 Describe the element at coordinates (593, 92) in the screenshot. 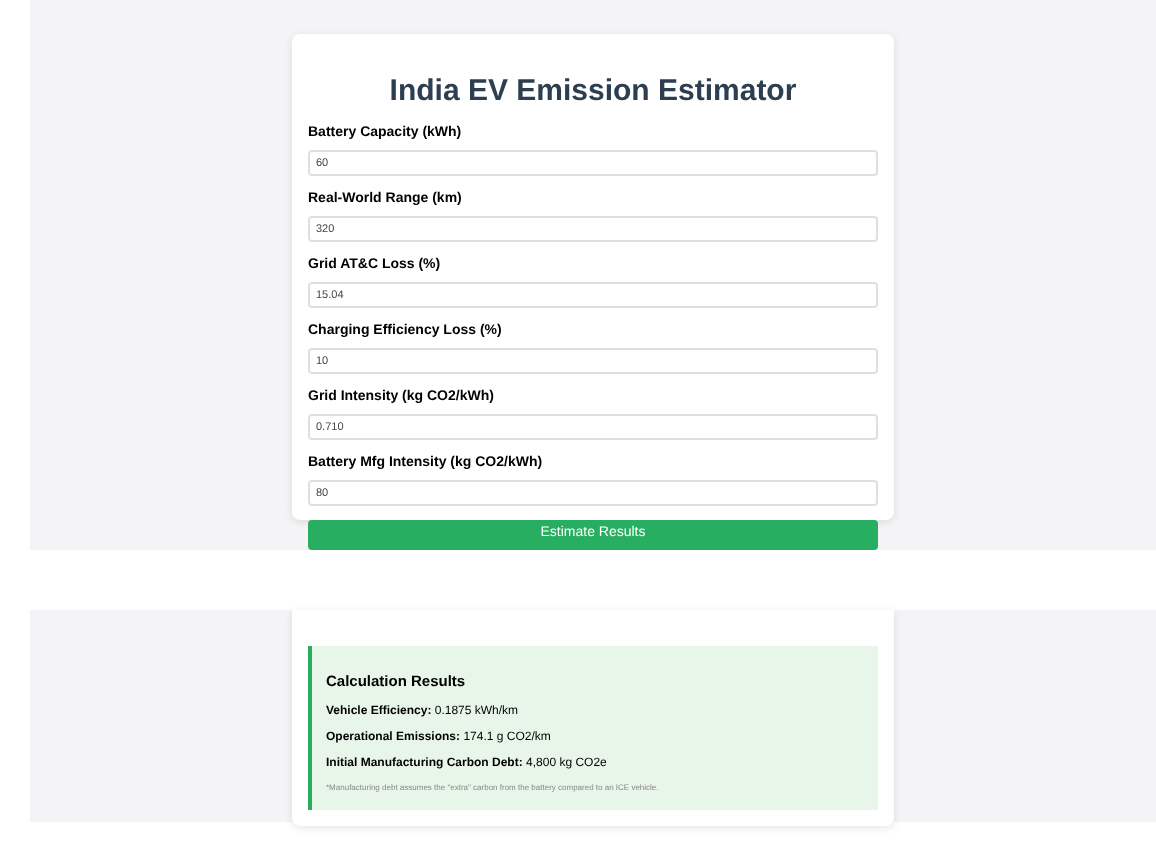

I see `page-title: India EV Emission Estimator` at that location.